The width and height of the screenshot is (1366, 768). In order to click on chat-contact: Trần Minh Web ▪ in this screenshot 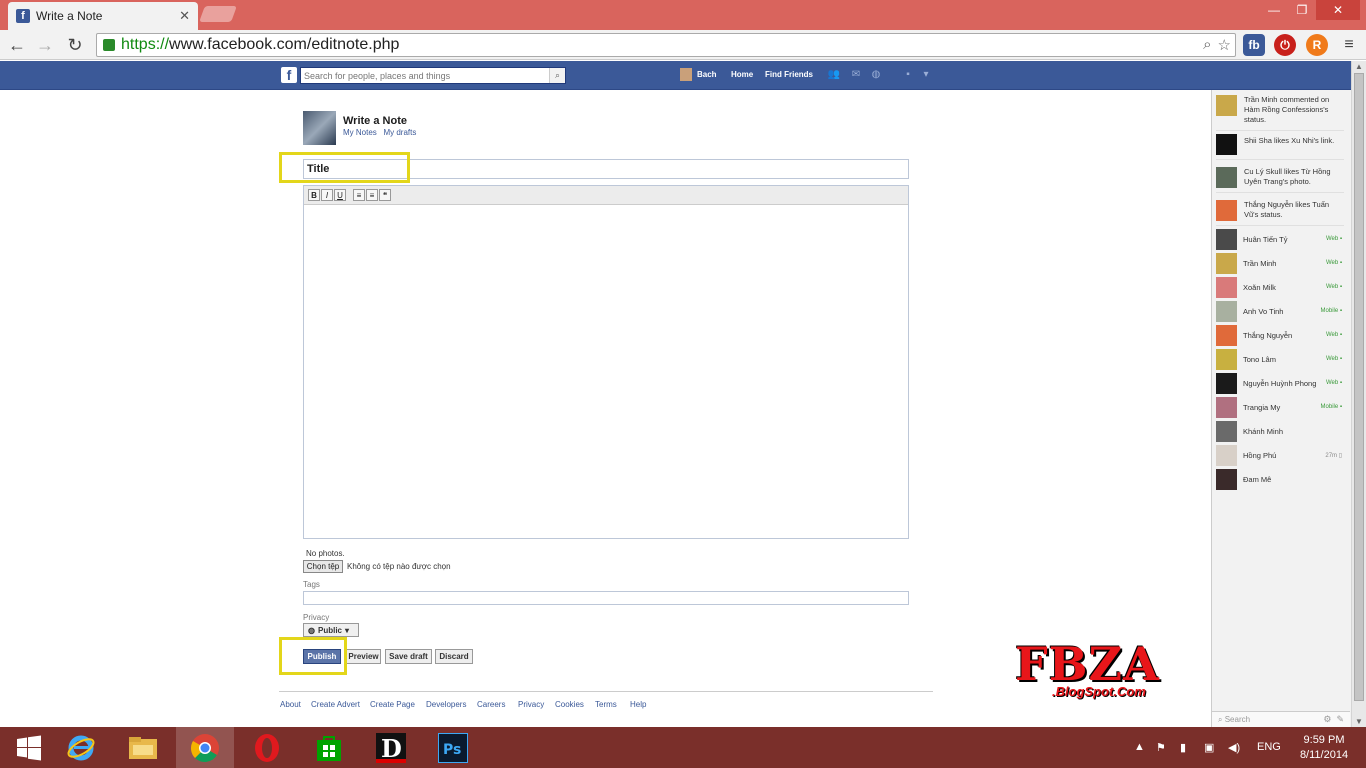, I will do `click(1280, 263)`.